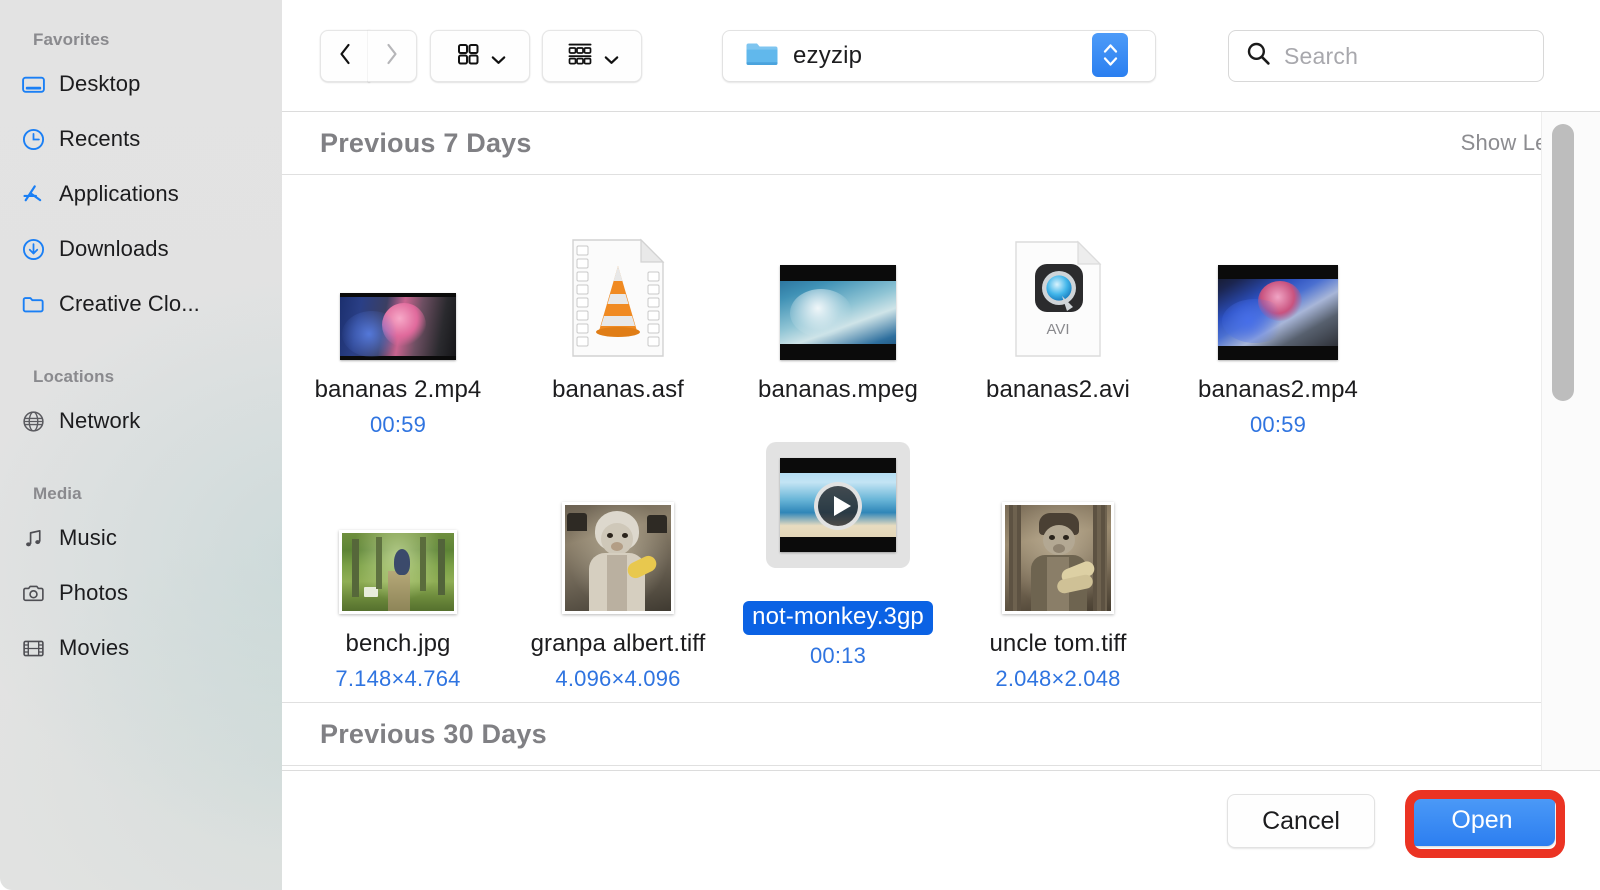  I want to click on toolbar: ezyzip Search, so click(941, 56).